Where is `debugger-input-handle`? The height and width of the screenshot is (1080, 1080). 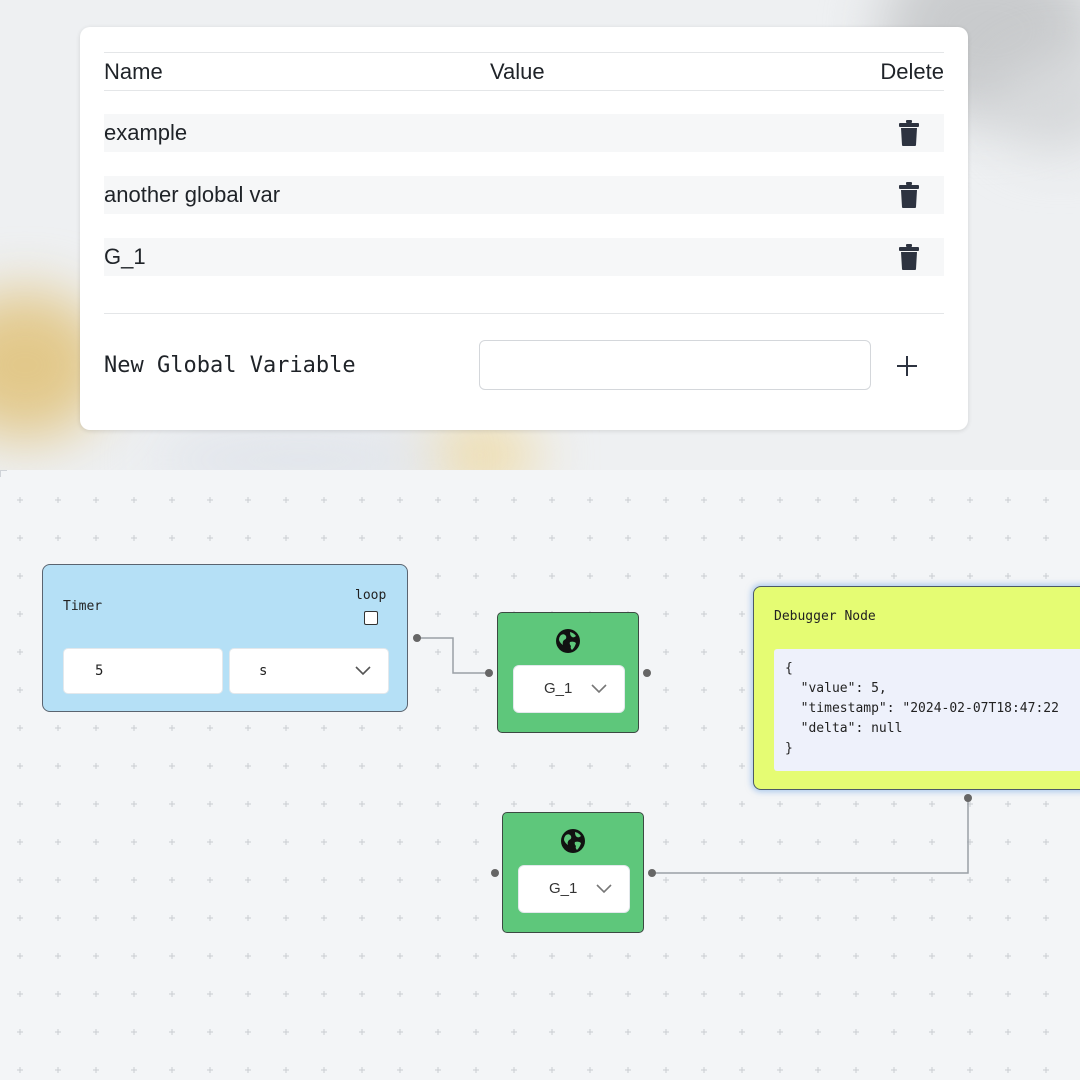
debugger-input-handle is located at coordinates (968, 798).